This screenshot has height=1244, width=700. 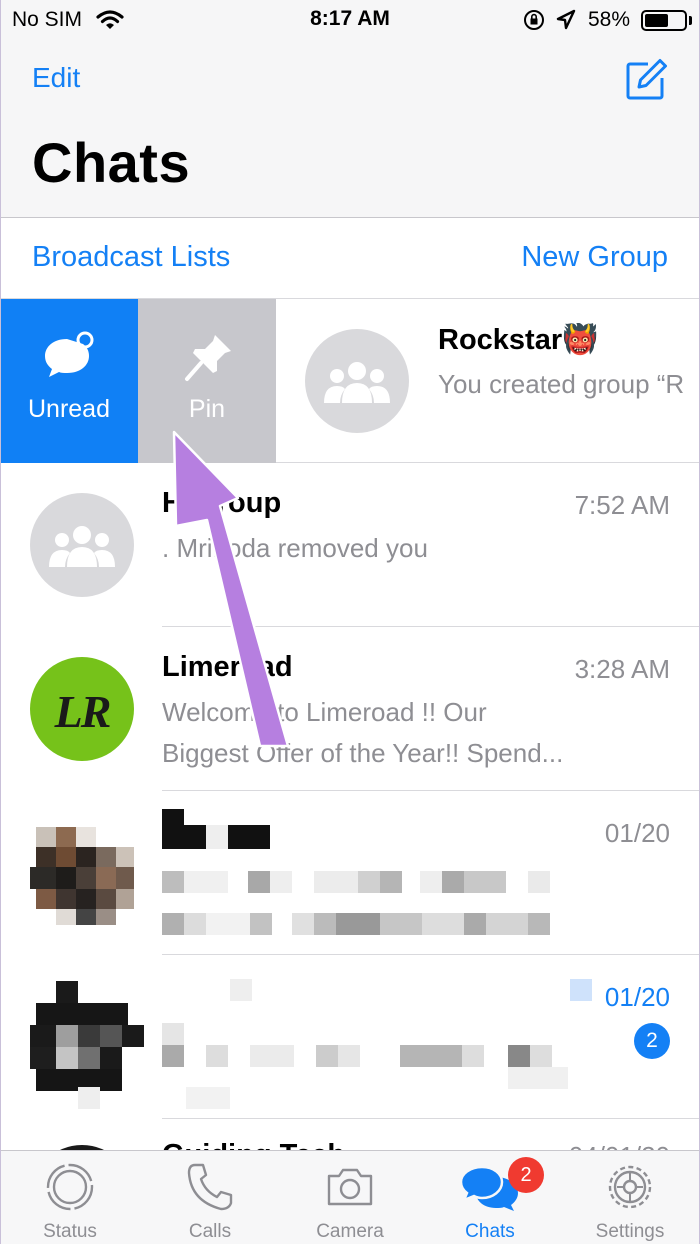 I want to click on broadcast-lists-link: Broadcast Lists, so click(x=131, y=257).